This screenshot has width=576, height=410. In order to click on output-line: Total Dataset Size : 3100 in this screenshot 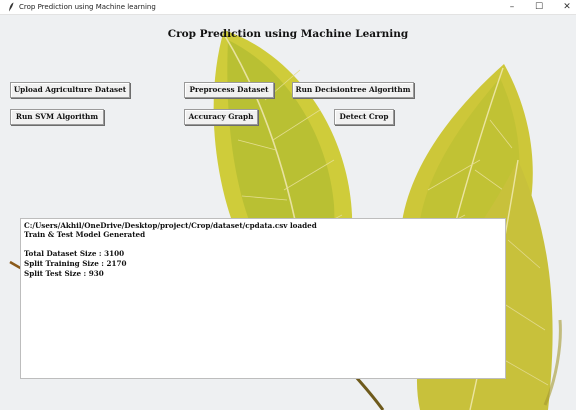, I will do `click(74, 253)`.